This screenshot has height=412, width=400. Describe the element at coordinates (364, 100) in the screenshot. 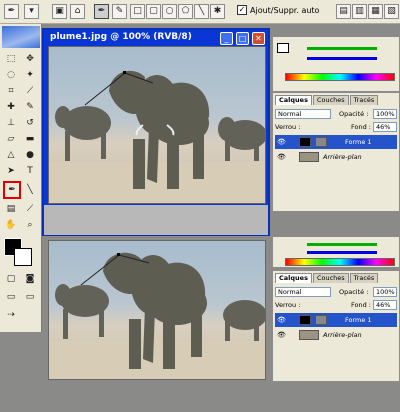

I see `tab-paths: Tracés` at that location.